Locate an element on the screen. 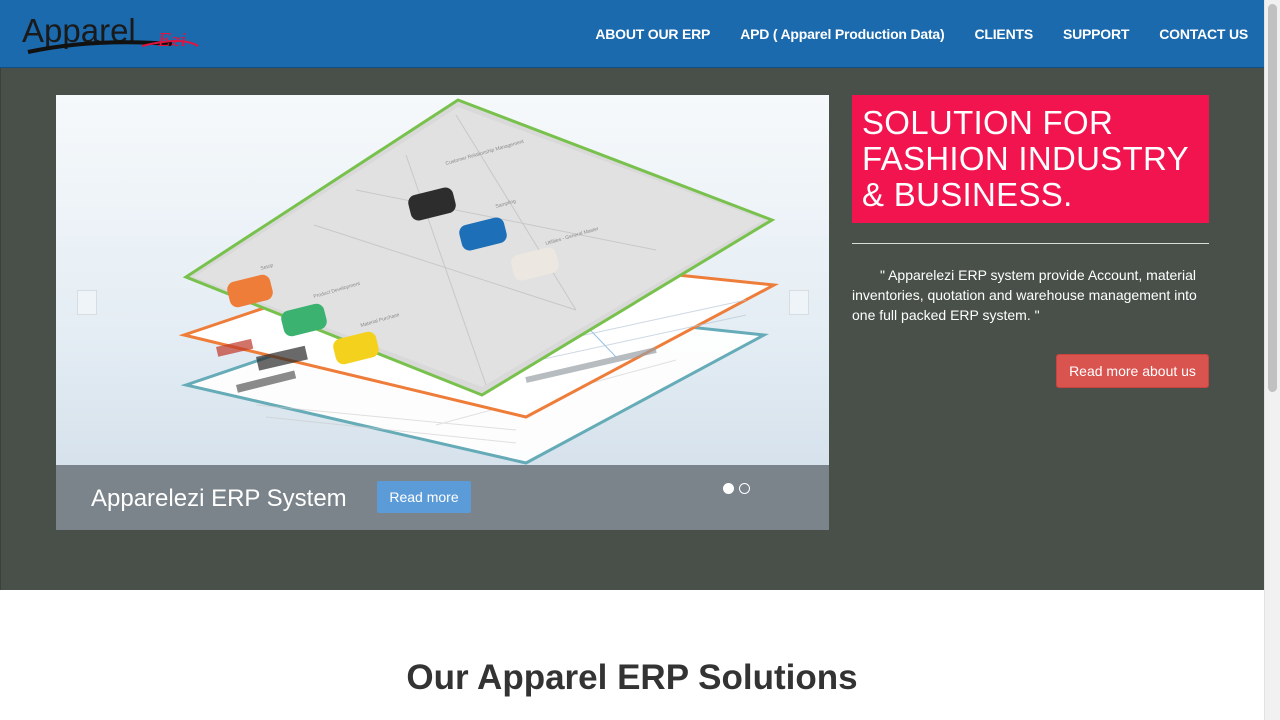 Image resolution: width=1280 pixels, height=720 pixels. page-scrollbar is located at coordinates (1272, 360).